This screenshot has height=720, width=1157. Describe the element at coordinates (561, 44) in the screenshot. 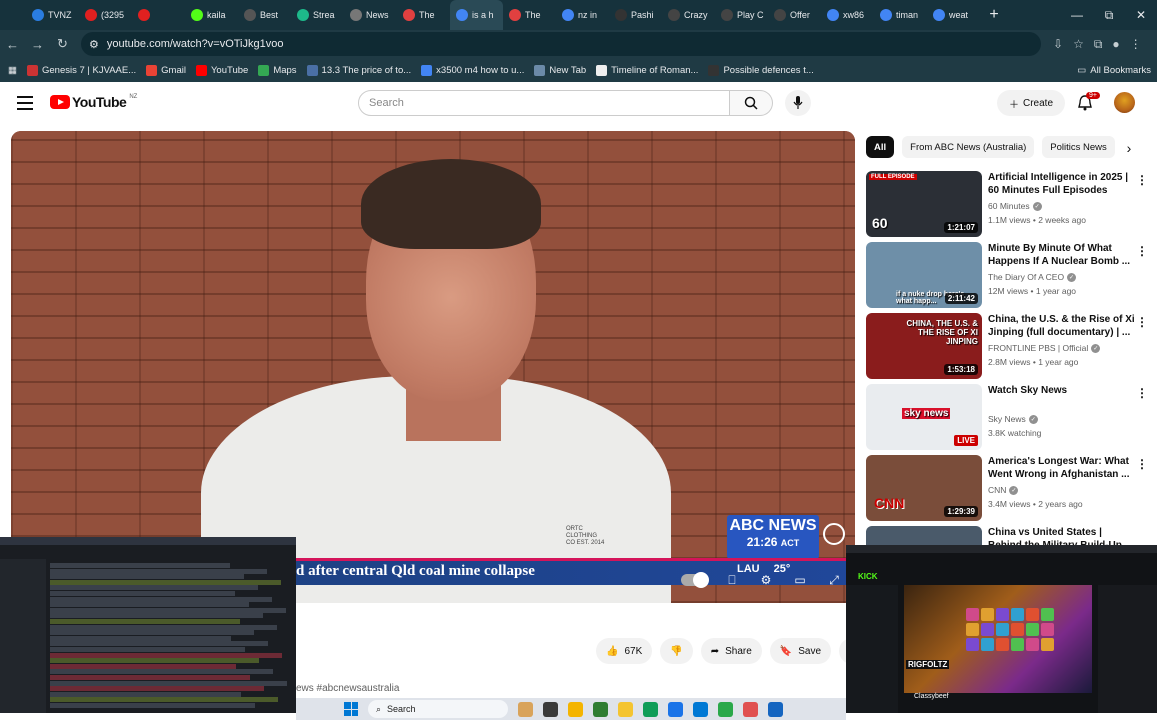

I see `url-bar: ⚙ youtube.com/watch?v=vOTiJkg1voo` at that location.